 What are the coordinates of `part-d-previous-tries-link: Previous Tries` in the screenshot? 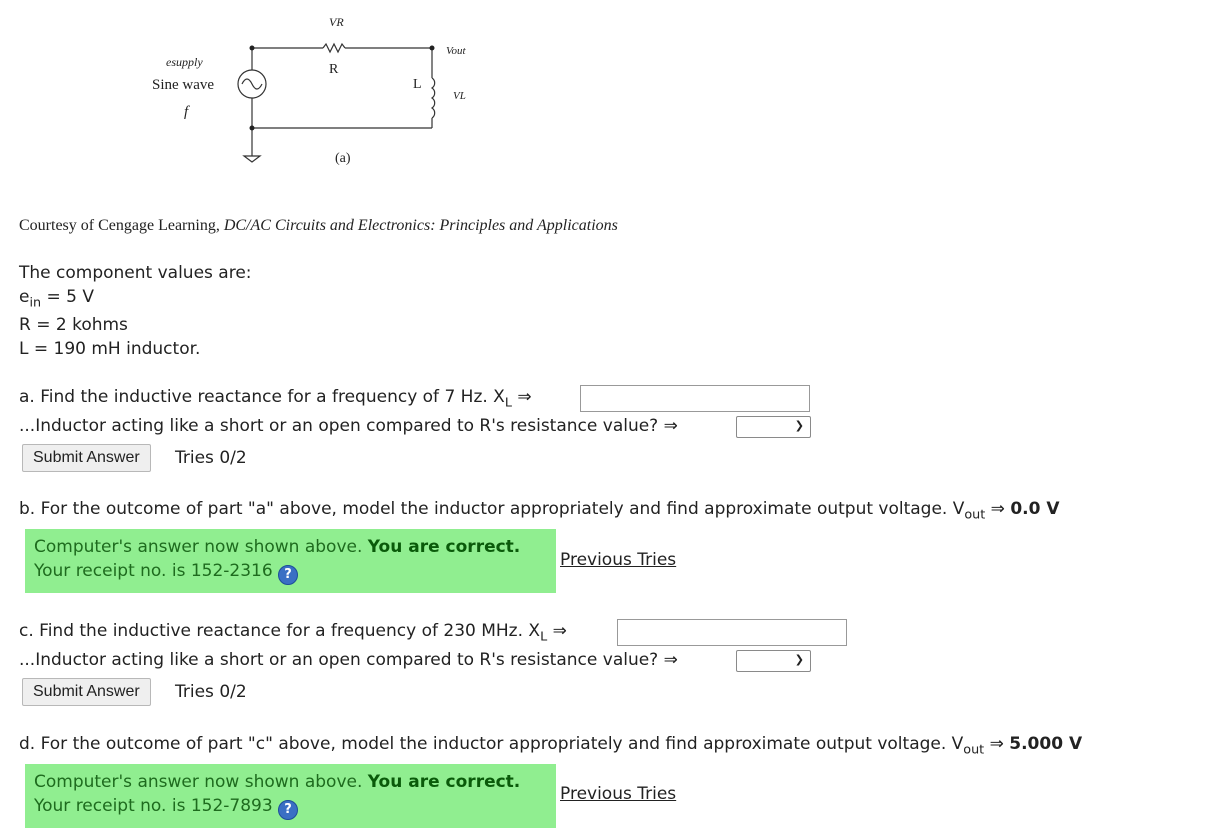 It's located at (618, 794).